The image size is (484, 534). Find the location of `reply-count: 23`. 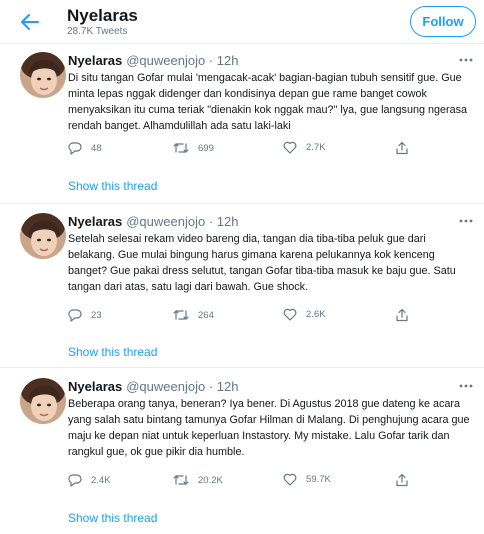

reply-count: 23 is located at coordinates (96, 315).